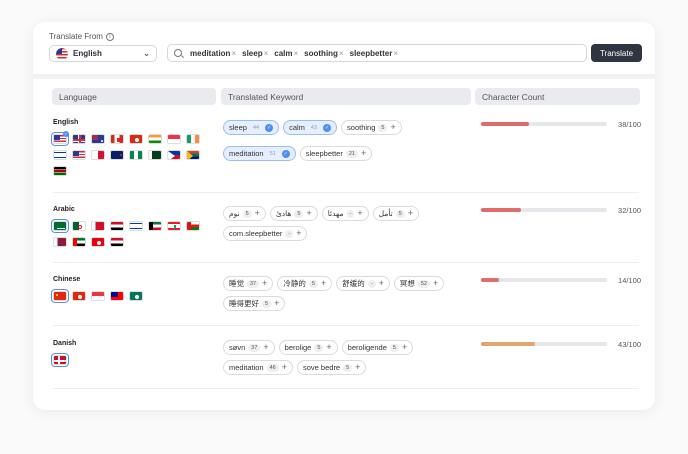  What do you see at coordinates (378, 347) in the screenshot?
I see `keyword-pill: beroligende5+` at bounding box center [378, 347].